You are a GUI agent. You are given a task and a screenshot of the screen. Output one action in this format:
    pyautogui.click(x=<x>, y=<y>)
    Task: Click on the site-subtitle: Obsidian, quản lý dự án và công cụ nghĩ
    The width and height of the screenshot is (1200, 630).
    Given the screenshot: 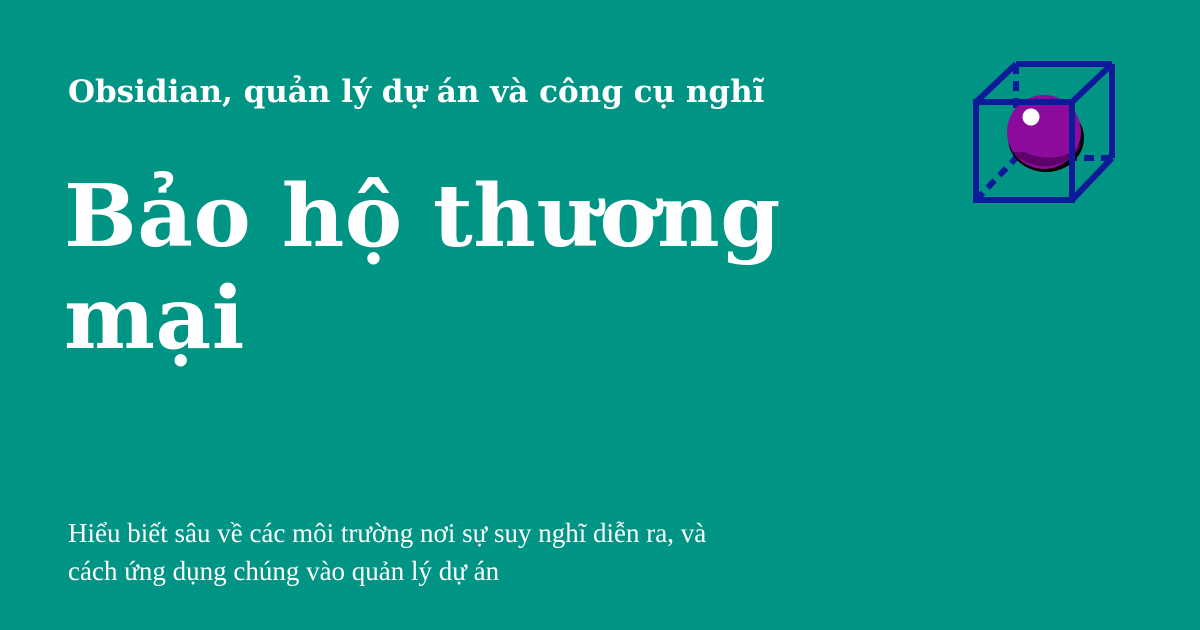 What is the action you would take?
    pyautogui.click(x=416, y=92)
    